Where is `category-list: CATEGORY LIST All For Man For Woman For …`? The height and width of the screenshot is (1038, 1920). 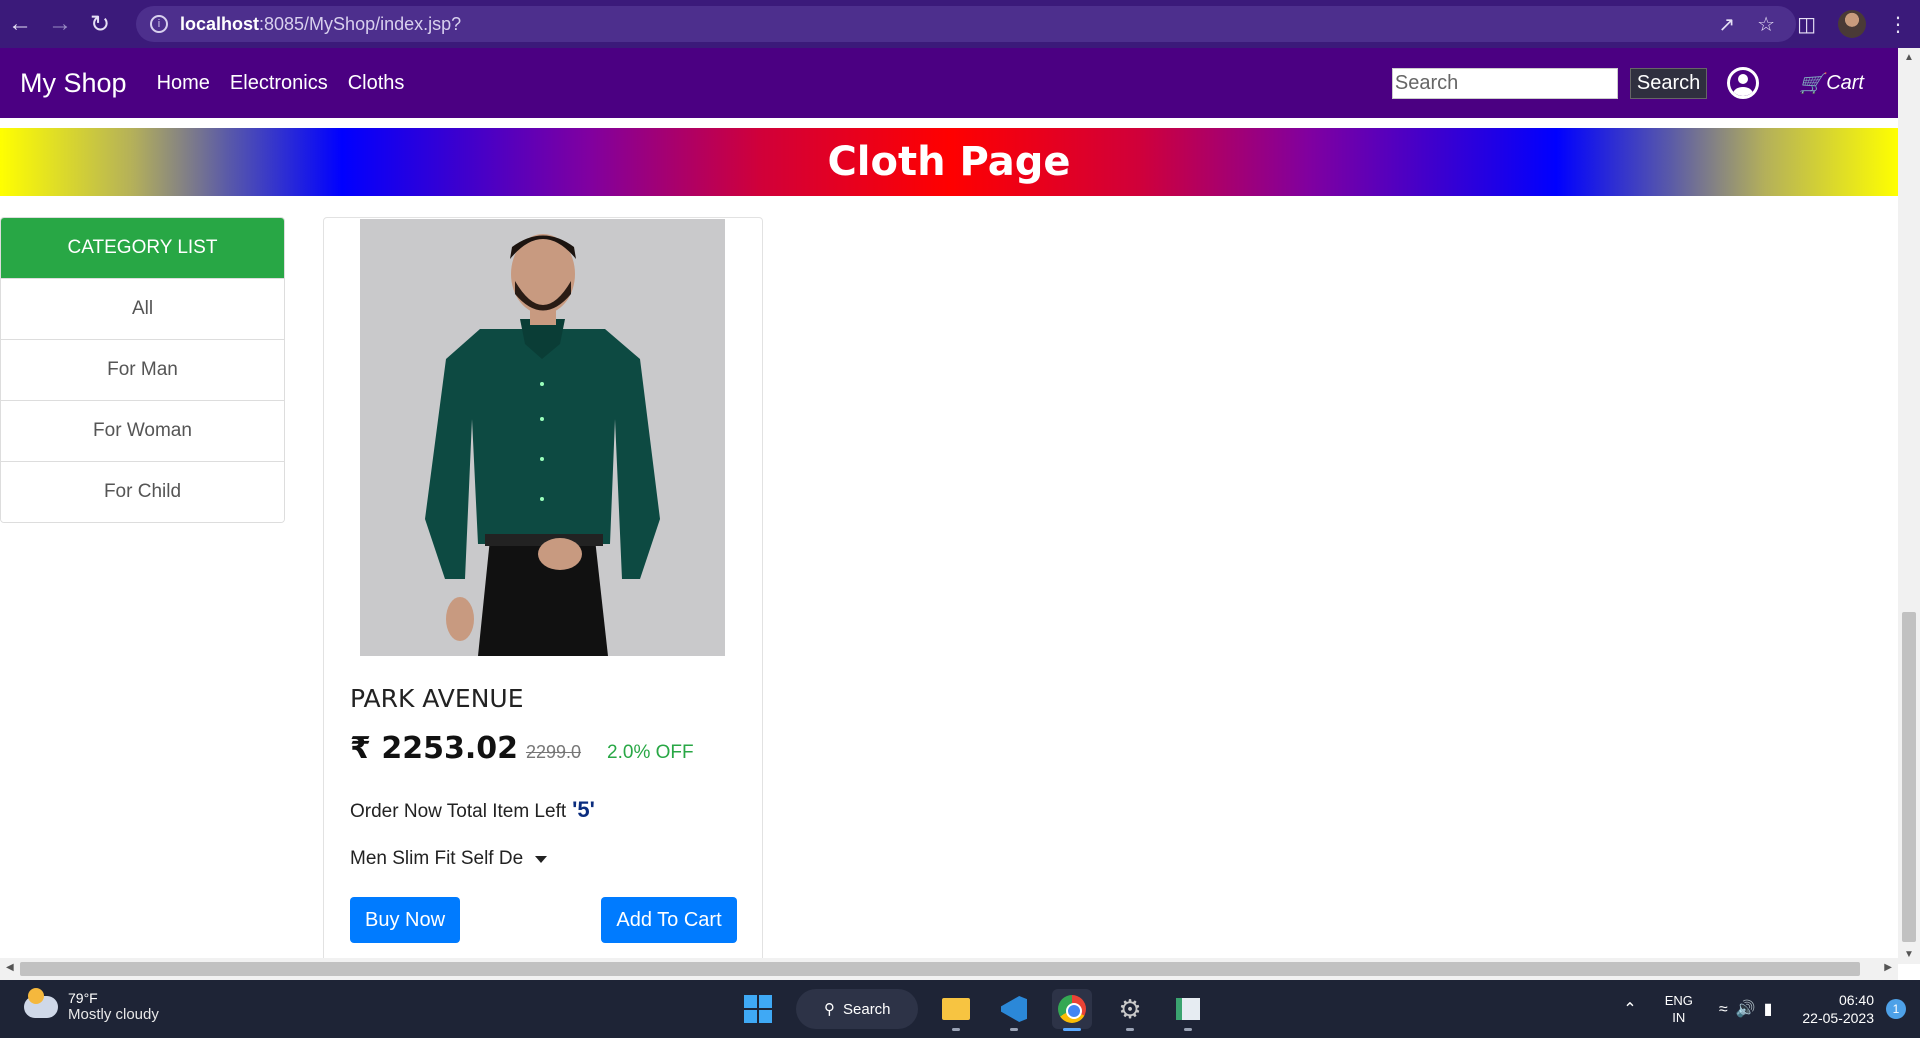
category-list: CATEGORY LIST All For Man For Woman For … is located at coordinates (142, 370).